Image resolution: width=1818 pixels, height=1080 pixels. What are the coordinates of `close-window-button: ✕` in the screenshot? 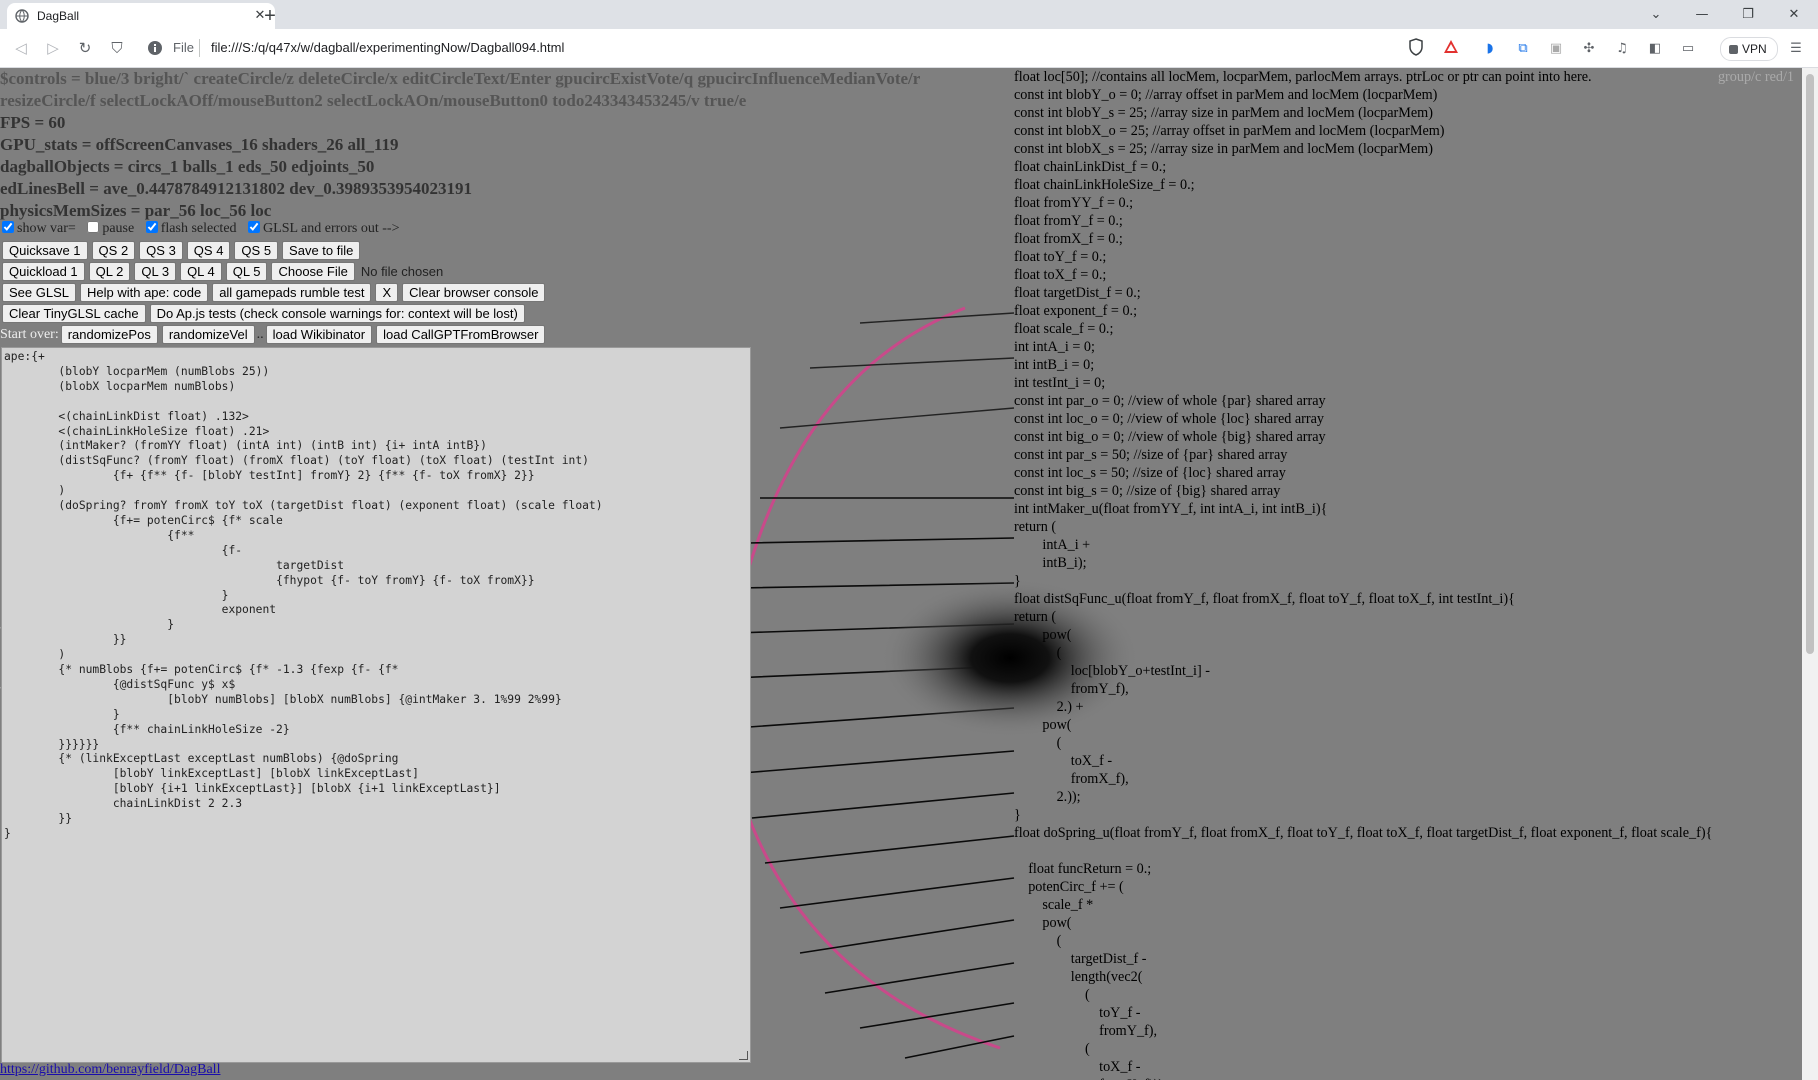 It's located at (1794, 14).